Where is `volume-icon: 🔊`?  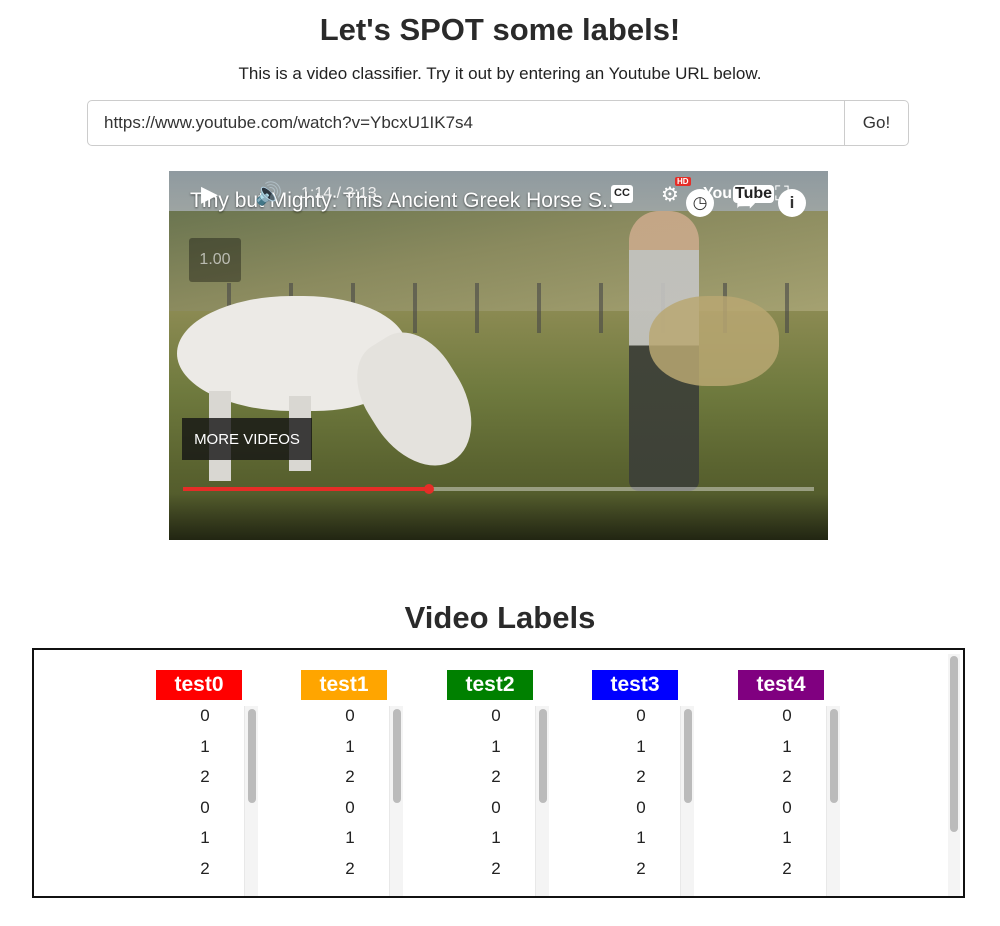 volume-icon: 🔊 is located at coordinates (268, 194).